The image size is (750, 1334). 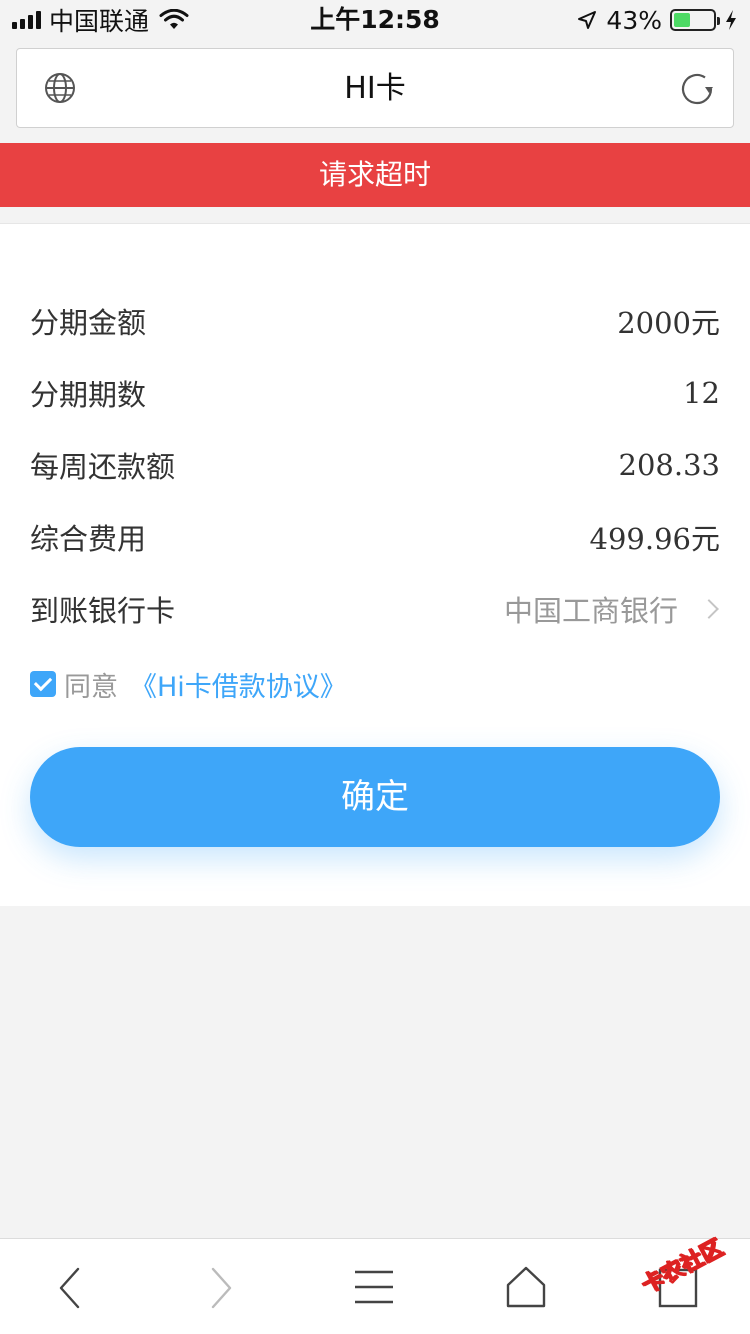 I want to click on detail-row-periods: 分期期数 12, so click(x=375, y=393).